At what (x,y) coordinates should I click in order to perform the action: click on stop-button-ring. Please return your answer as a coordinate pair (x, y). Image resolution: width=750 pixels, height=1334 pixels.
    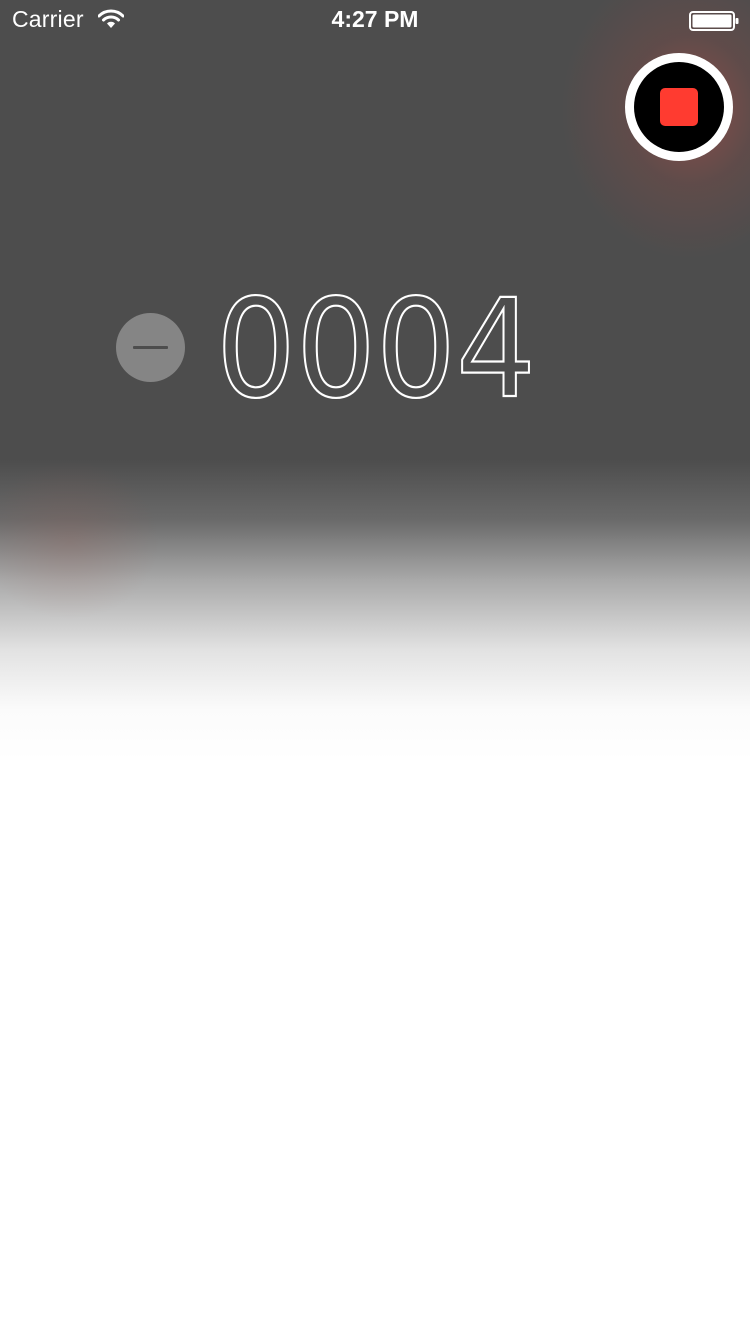
    Looking at the image, I should click on (679, 107).